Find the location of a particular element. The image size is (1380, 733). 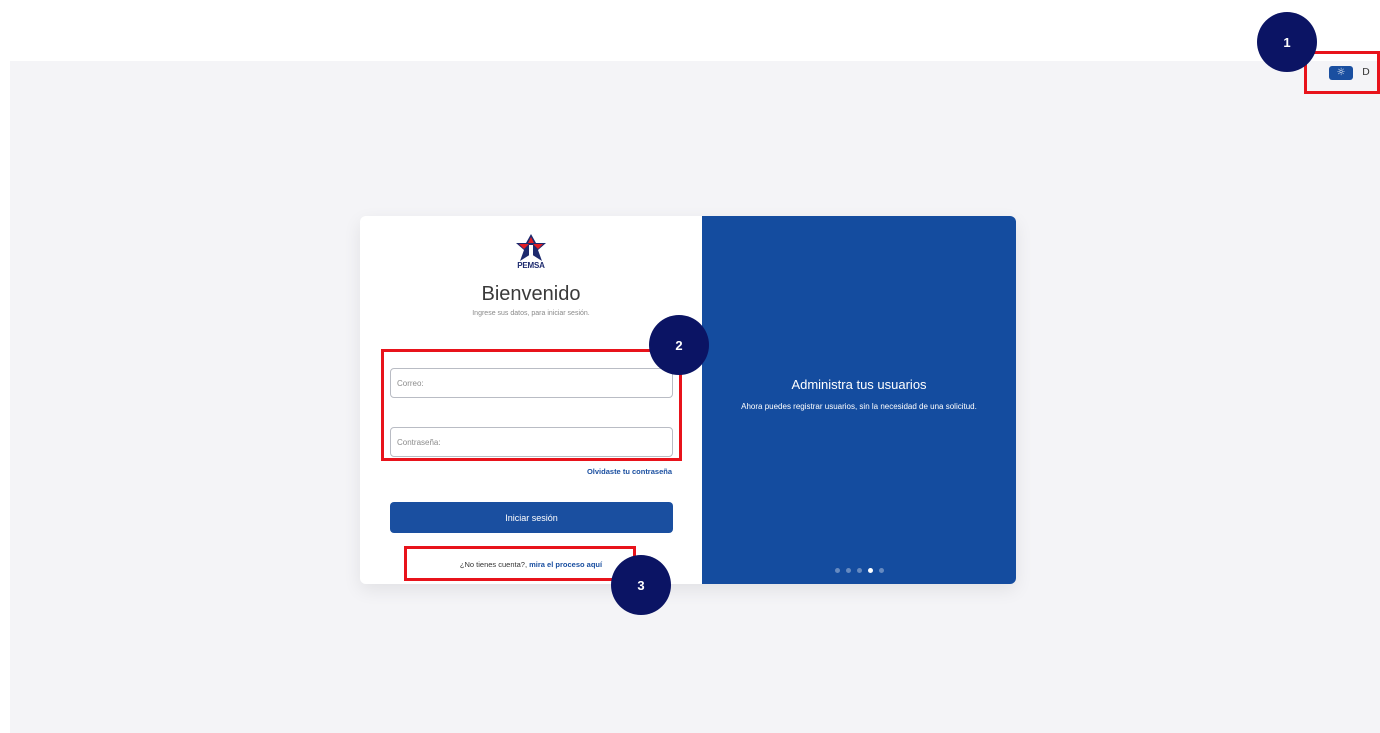

carousel-dot-active is located at coordinates (870, 570).